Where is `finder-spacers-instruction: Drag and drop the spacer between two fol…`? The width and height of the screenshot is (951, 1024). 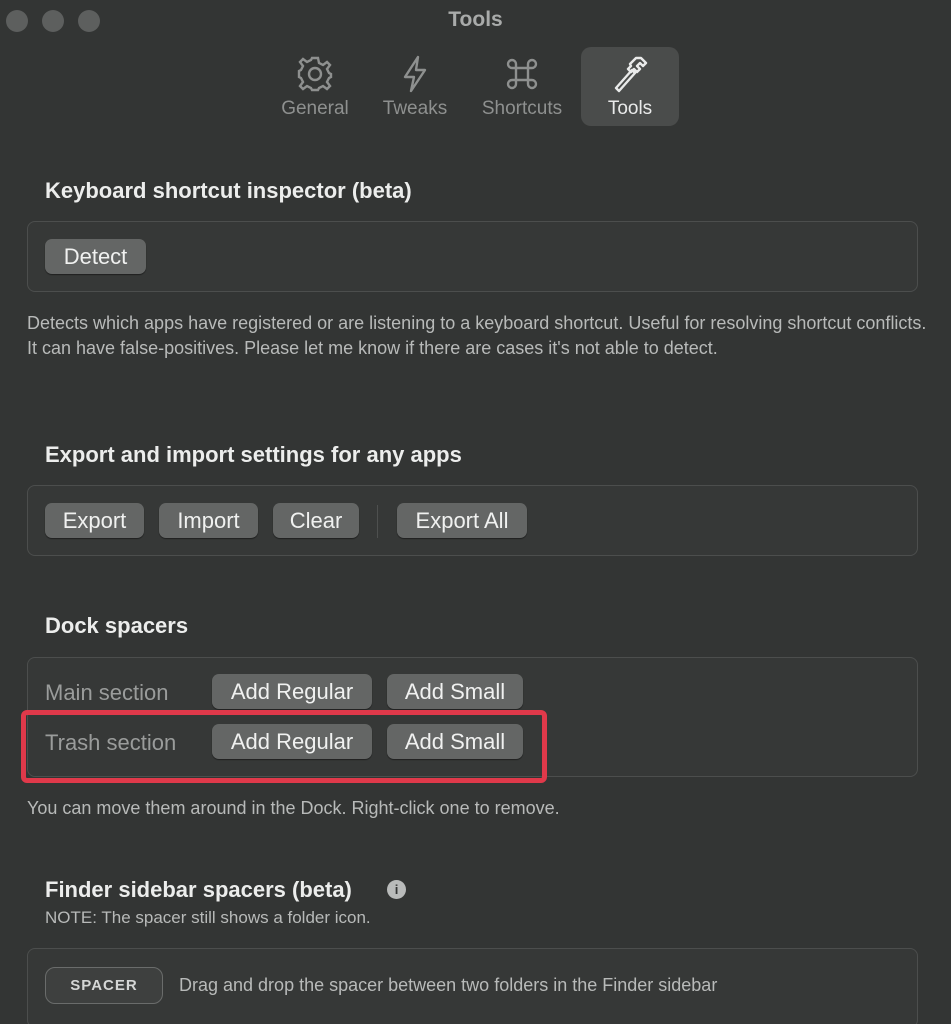 finder-spacers-instruction: Drag and drop the spacer between two fol… is located at coordinates (448, 985).